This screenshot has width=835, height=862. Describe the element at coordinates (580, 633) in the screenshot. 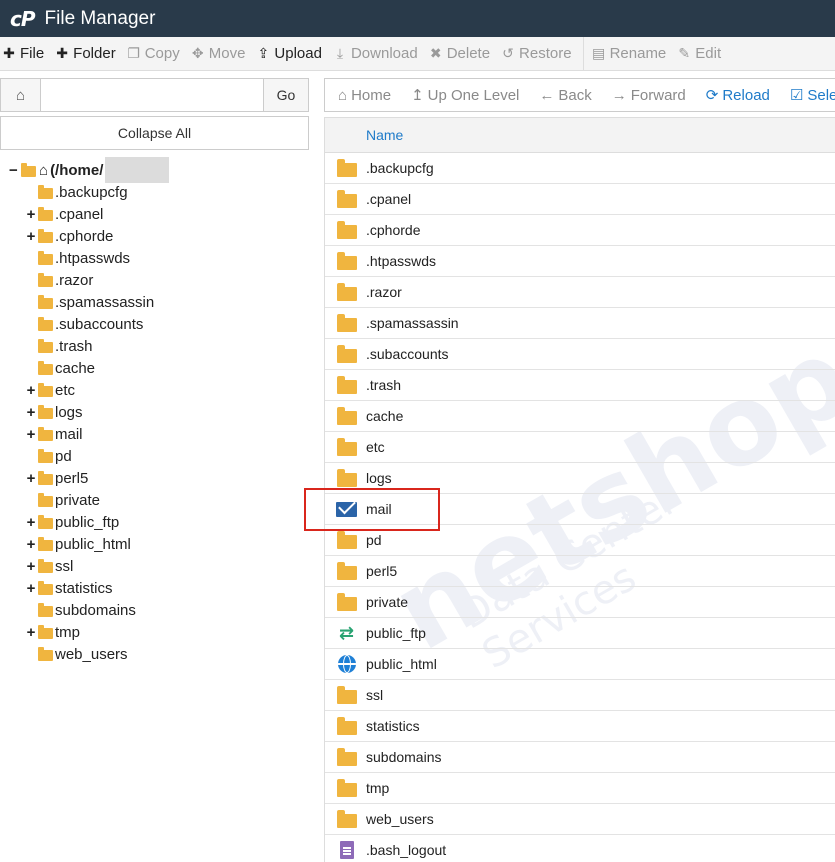

I see `table-row: ⇄ public_ftp` at that location.